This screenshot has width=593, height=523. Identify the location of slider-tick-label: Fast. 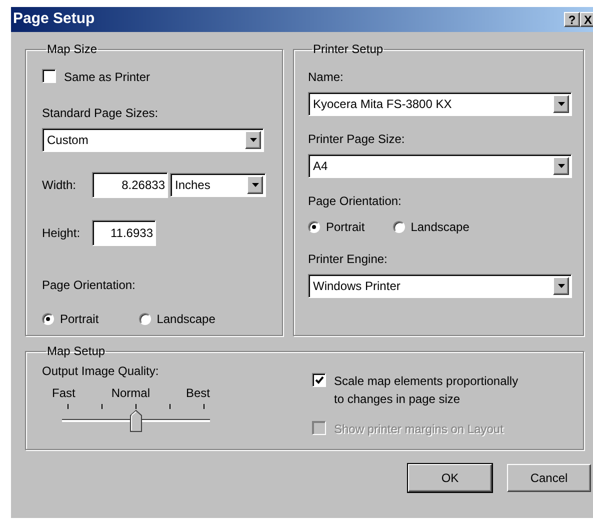
(64, 393).